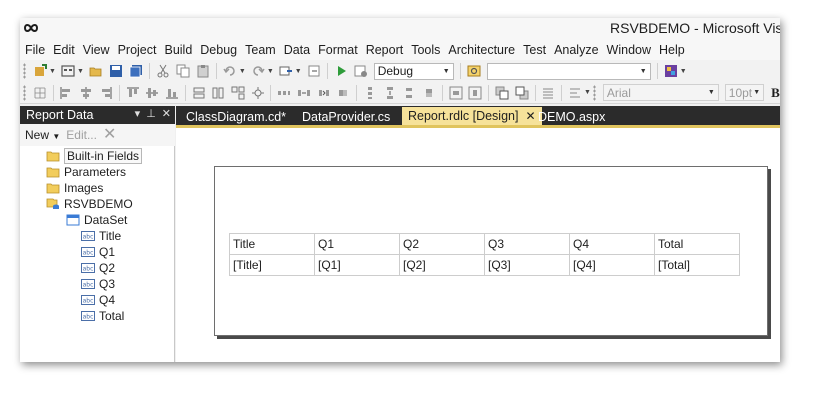  Describe the element at coordinates (138, 113) in the screenshot. I see `chevron-down-icon: ▾` at that location.